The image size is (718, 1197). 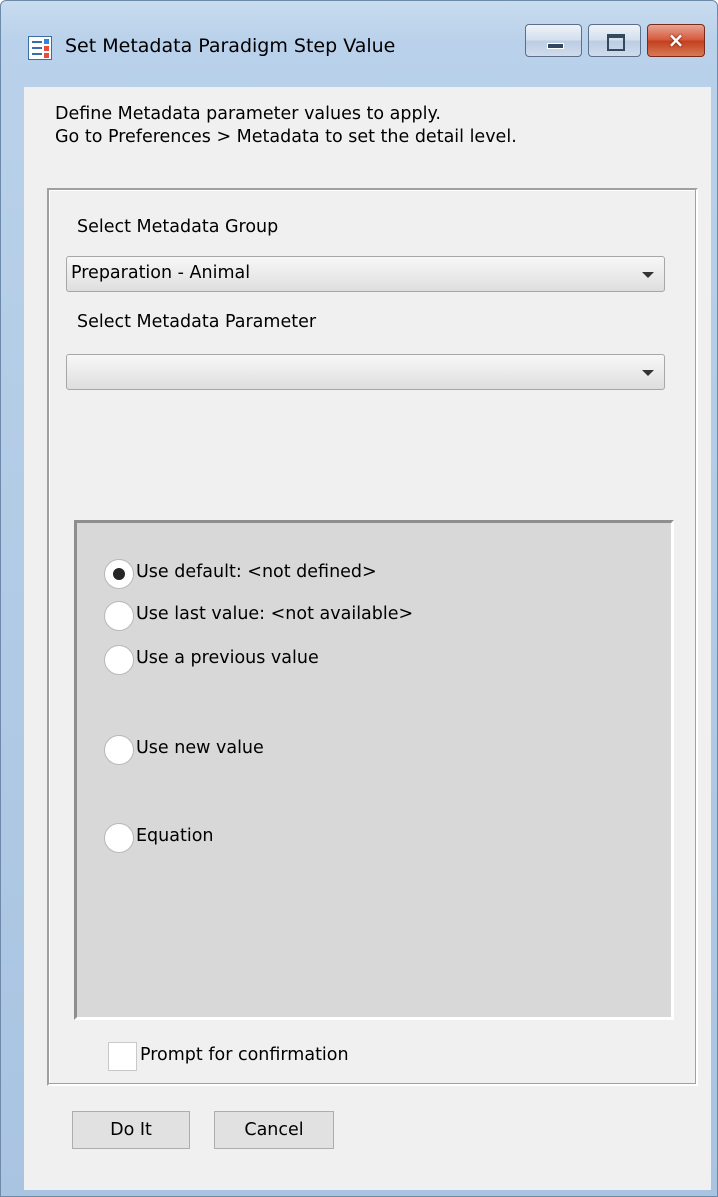 I want to click on close-icon: ×, so click(x=676, y=40).